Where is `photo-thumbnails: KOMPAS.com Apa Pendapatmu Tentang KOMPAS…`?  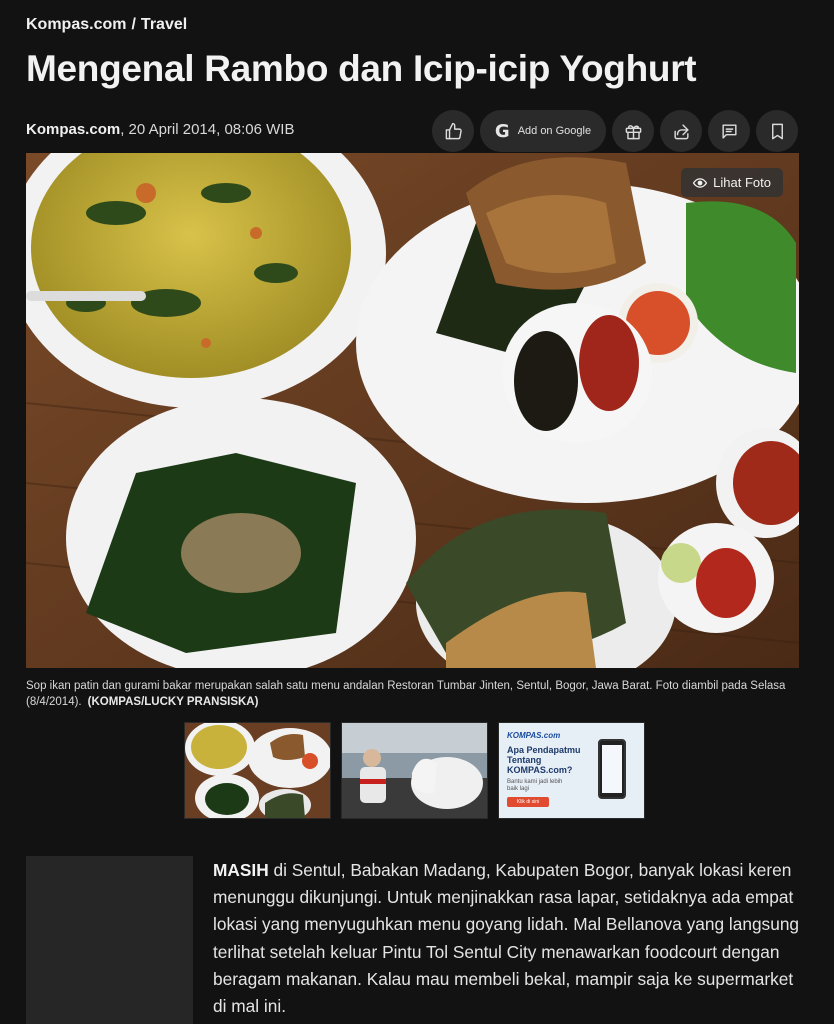
photo-thumbnails: KOMPAS.com Apa Pendapatmu Tentang KOMPAS… is located at coordinates (414, 770).